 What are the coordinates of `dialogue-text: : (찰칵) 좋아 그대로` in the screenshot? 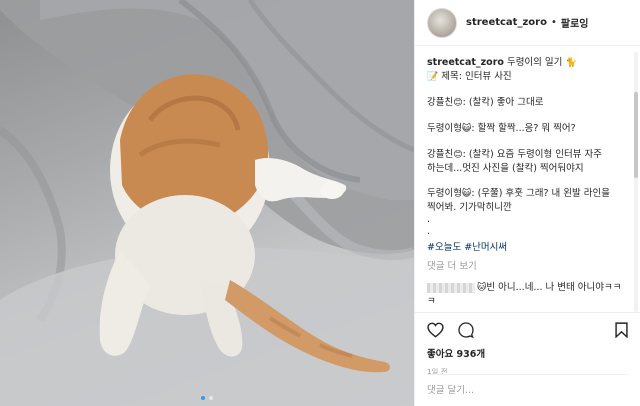 It's located at (503, 102).